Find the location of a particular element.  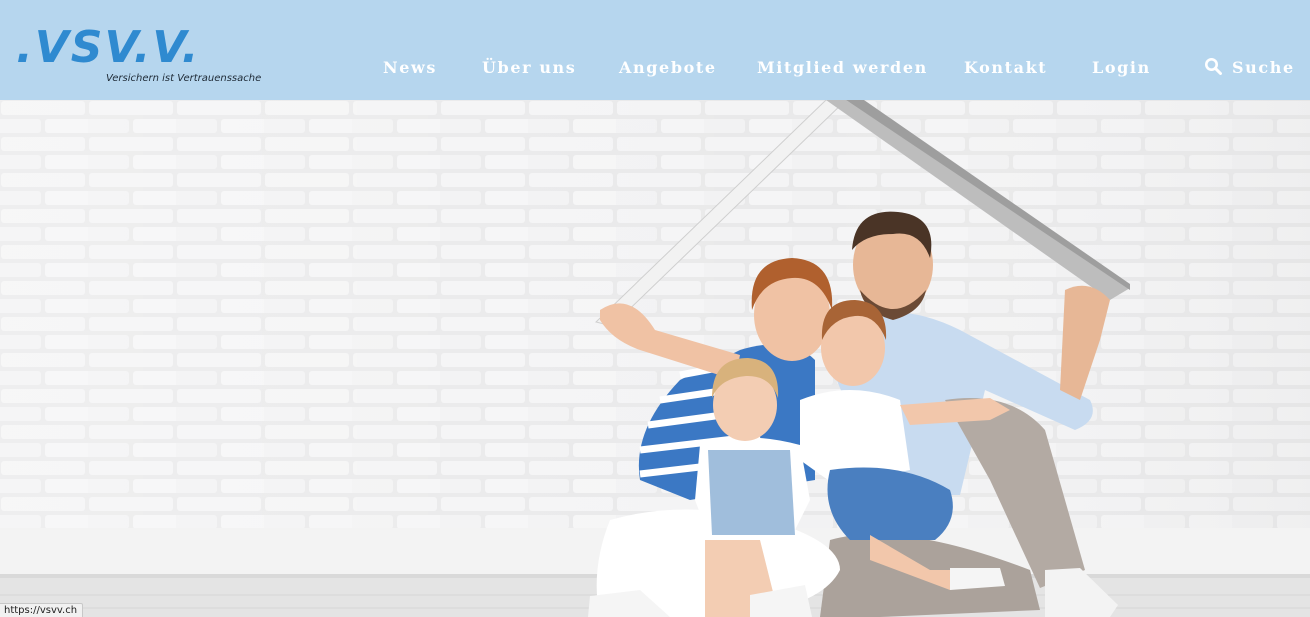

search-label: Suche is located at coordinates (1263, 67).